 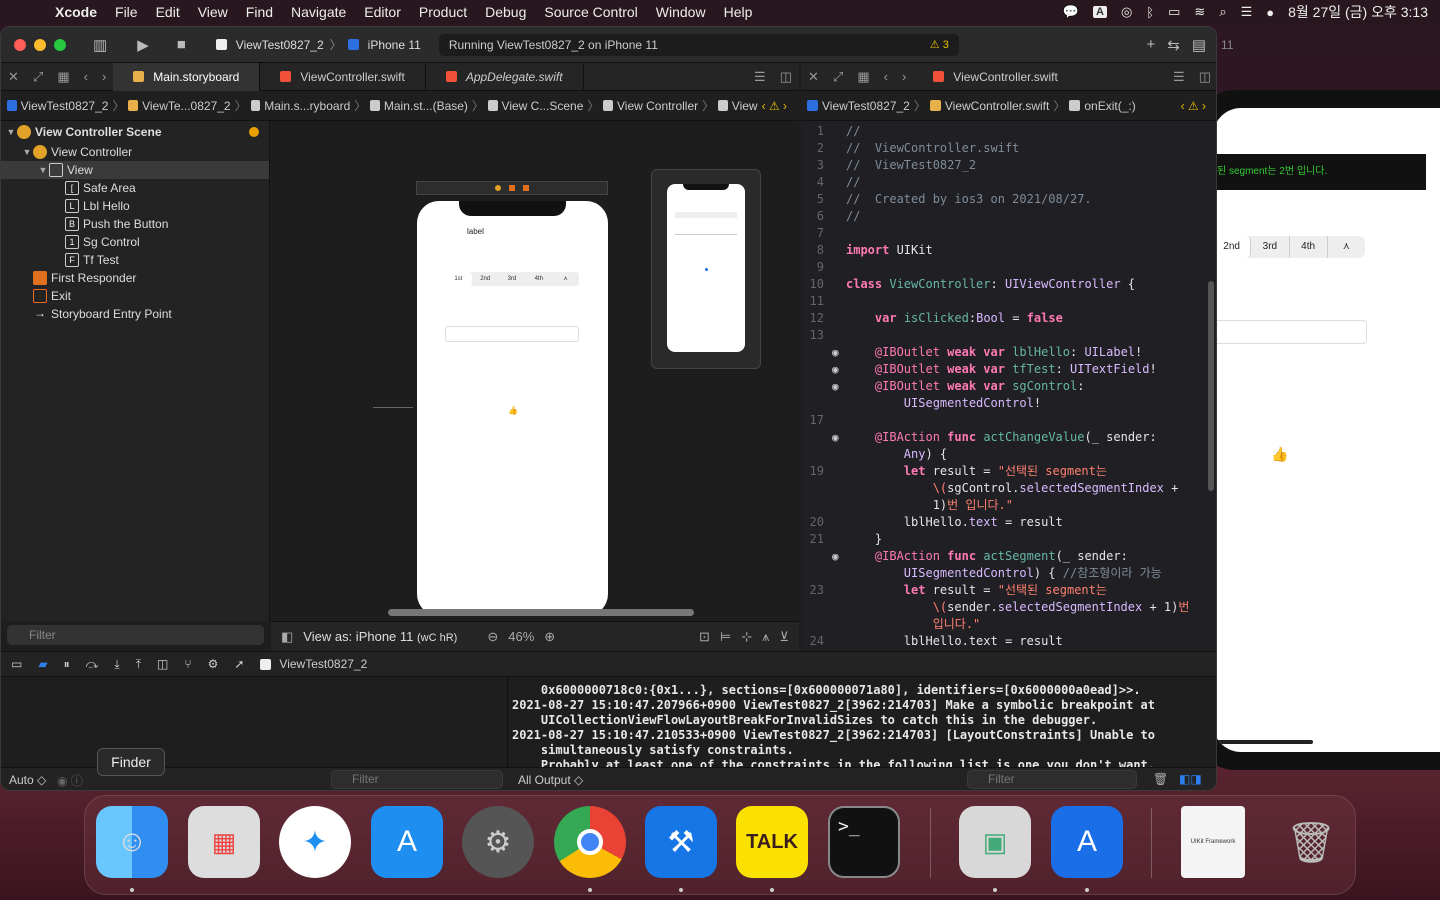 I want to click on debug-target: ViewTest0827_2, so click(x=313, y=664).